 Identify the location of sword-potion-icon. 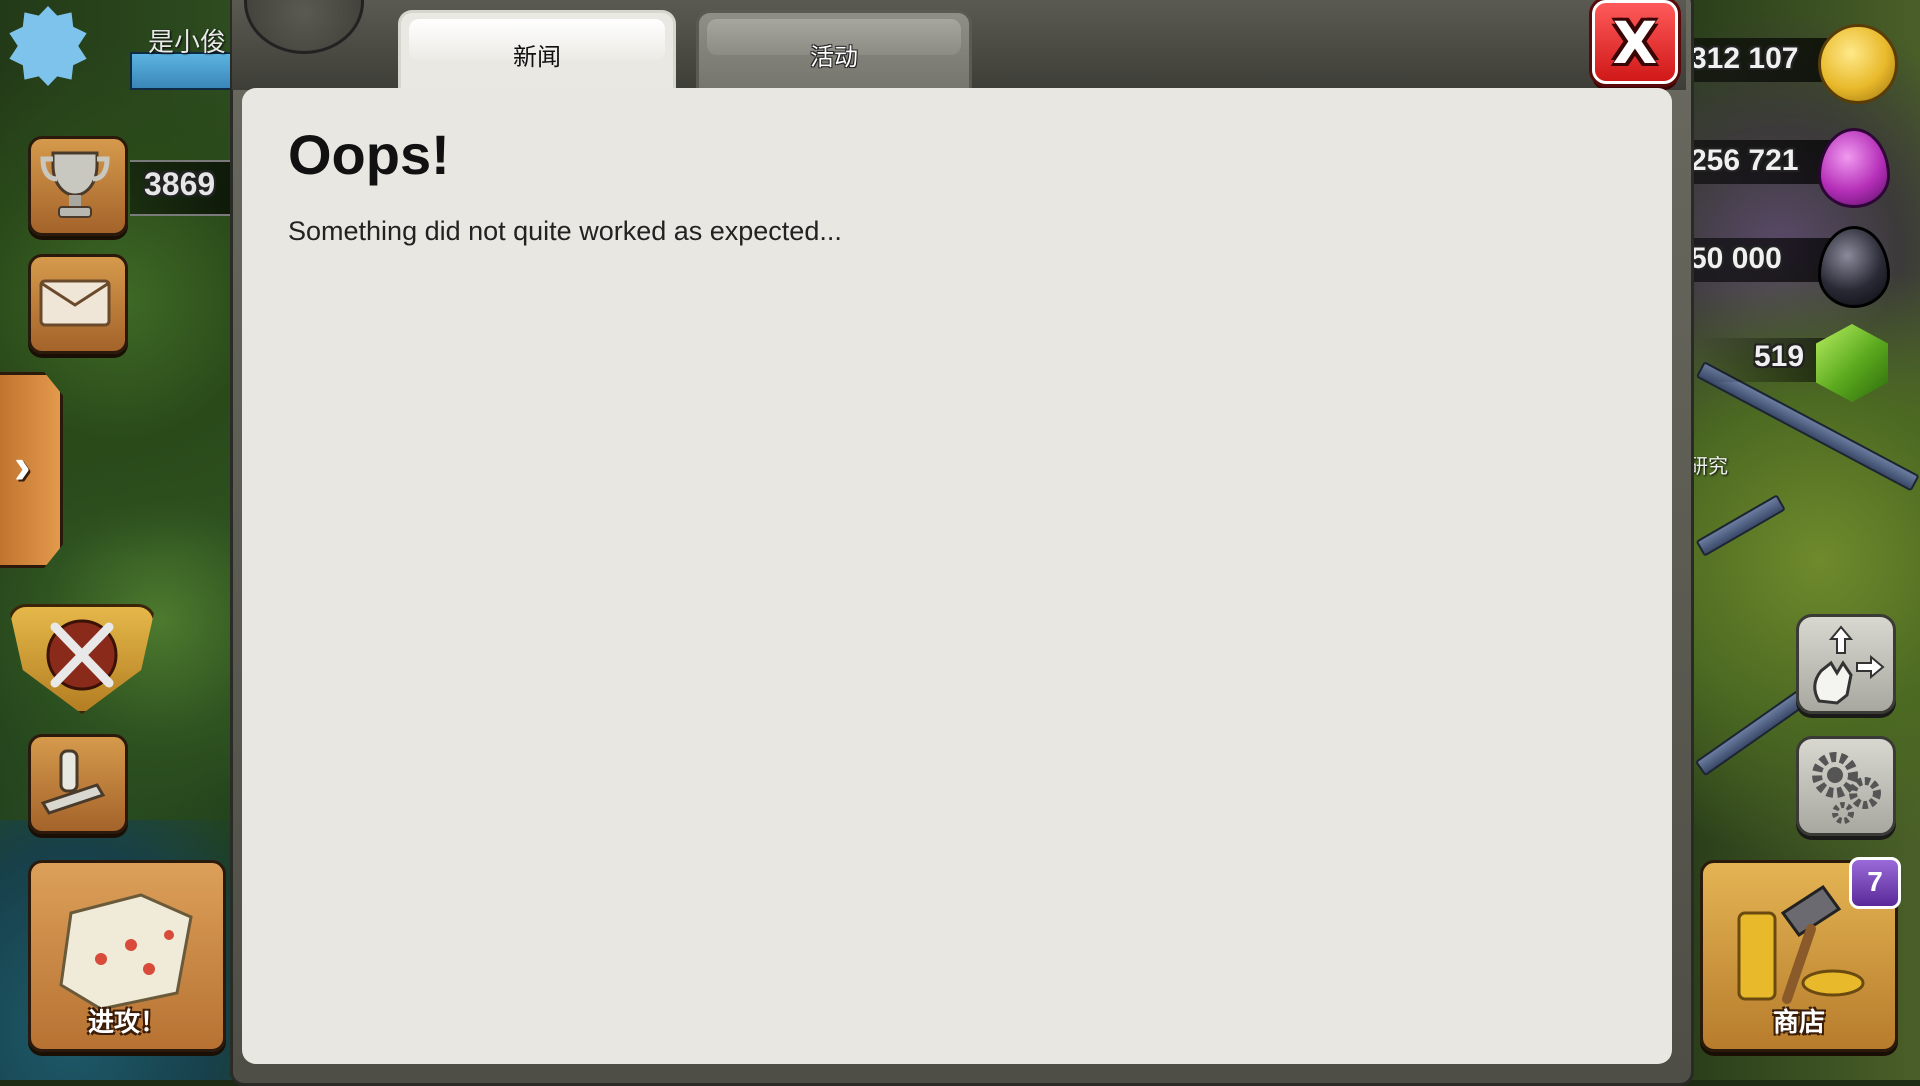
(73, 782).